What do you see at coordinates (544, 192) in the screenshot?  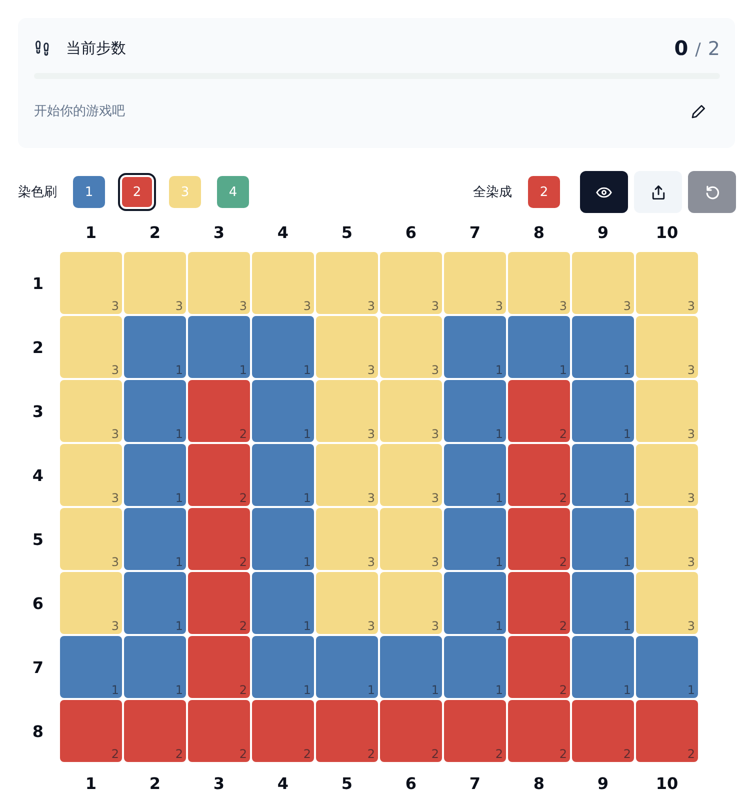 I see `fill-all-swatch: 2` at bounding box center [544, 192].